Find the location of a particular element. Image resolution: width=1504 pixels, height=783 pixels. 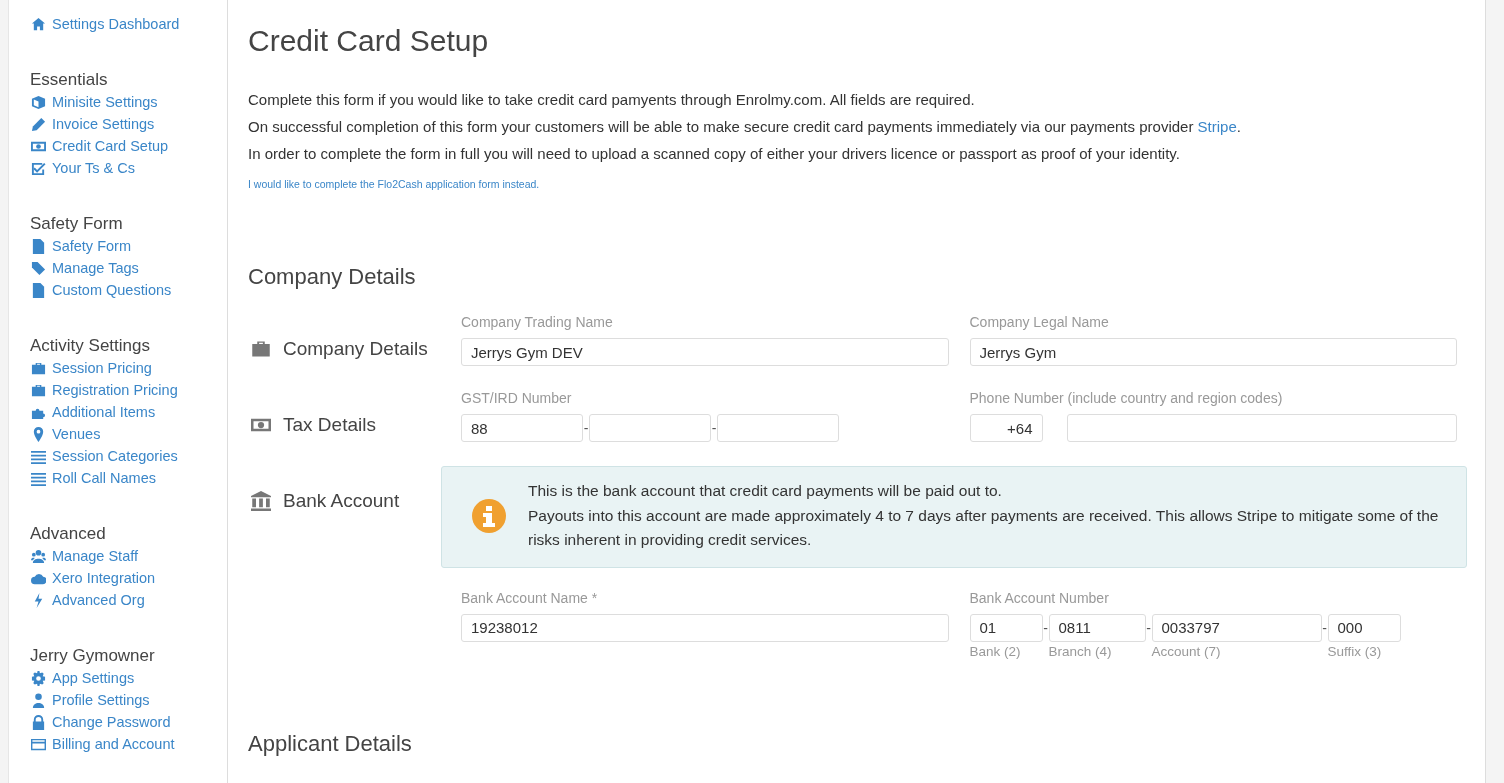

map-pin-icon is located at coordinates (38, 434).